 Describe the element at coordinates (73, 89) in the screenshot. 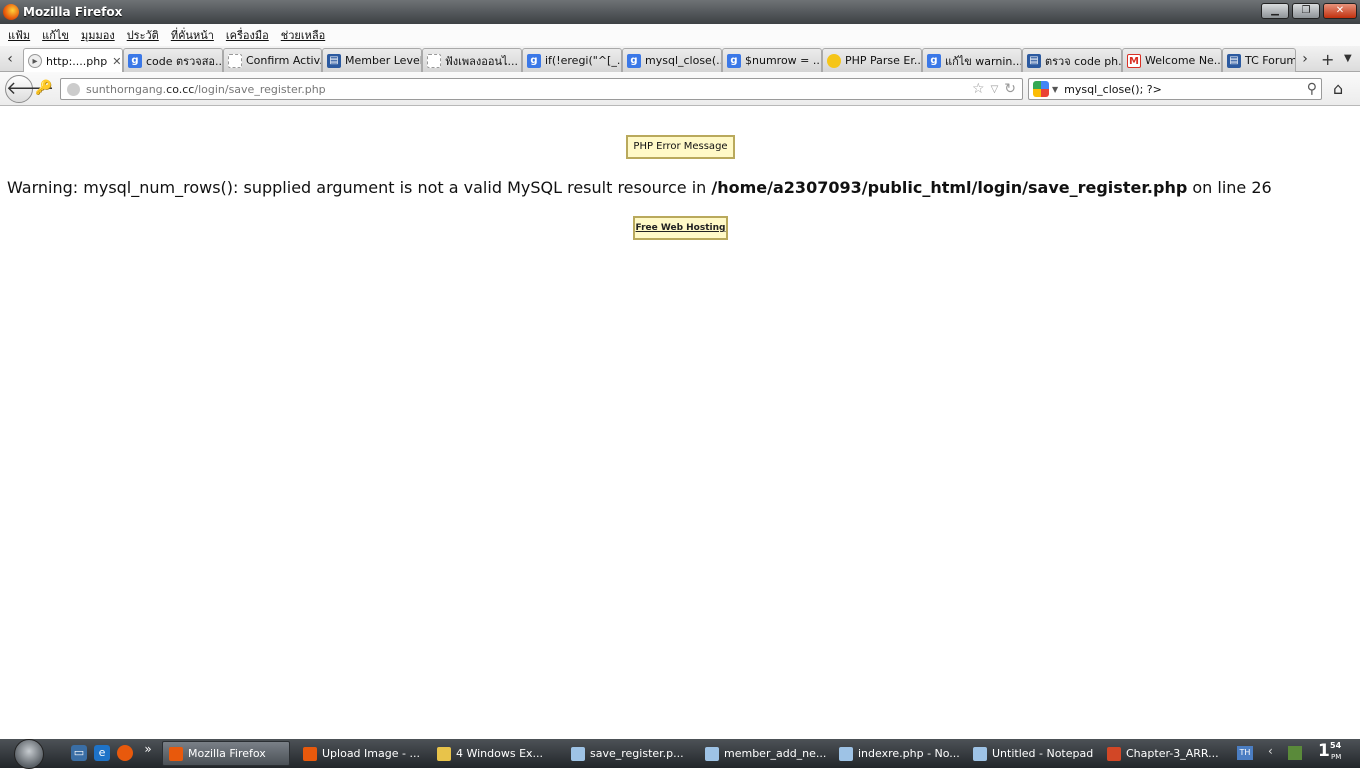

I see `site-identity-icon` at that location.